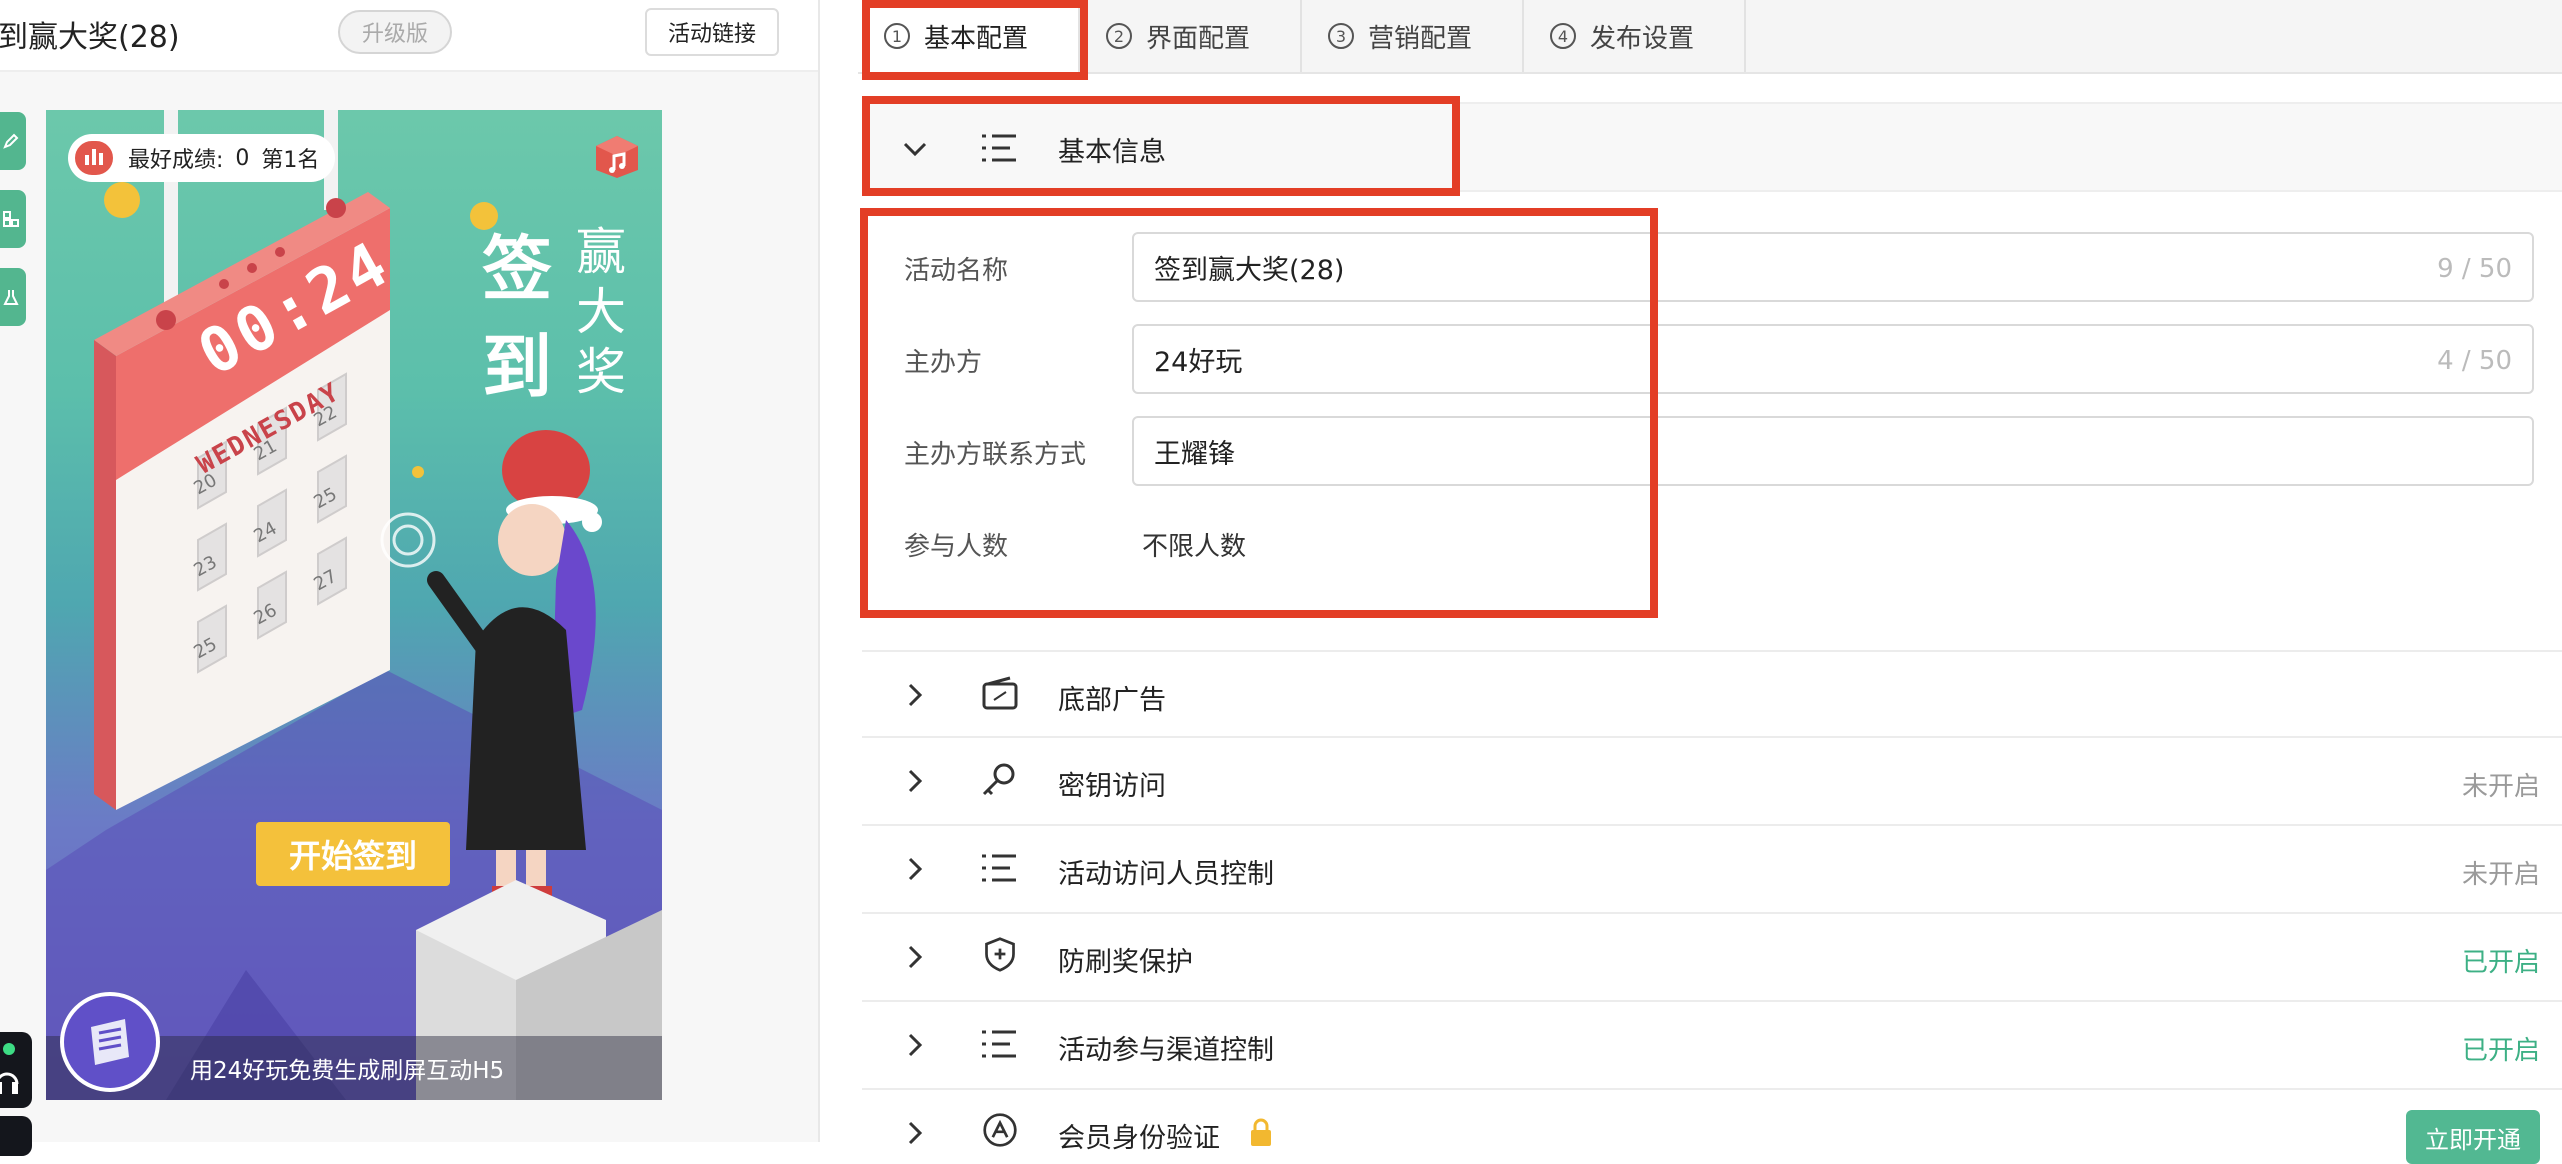 The image size is (2562, 1164). Describe the element at coordinates (1420, 38) in the screenshot. I see `tab-label: 营销配置` at that location.